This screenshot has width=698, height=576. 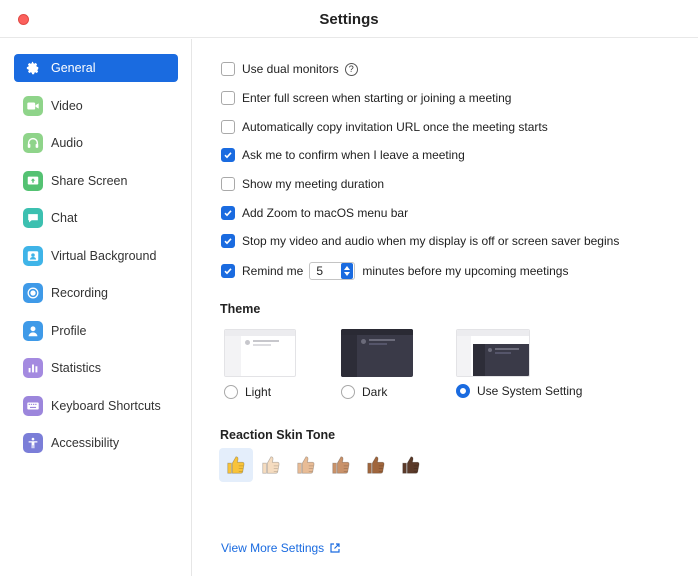 What do you see at coordinates (465, 271) in the screenshot?
I see `remind-suffix: minutes before my upcoming meetings` at bounding box center [465, 271].